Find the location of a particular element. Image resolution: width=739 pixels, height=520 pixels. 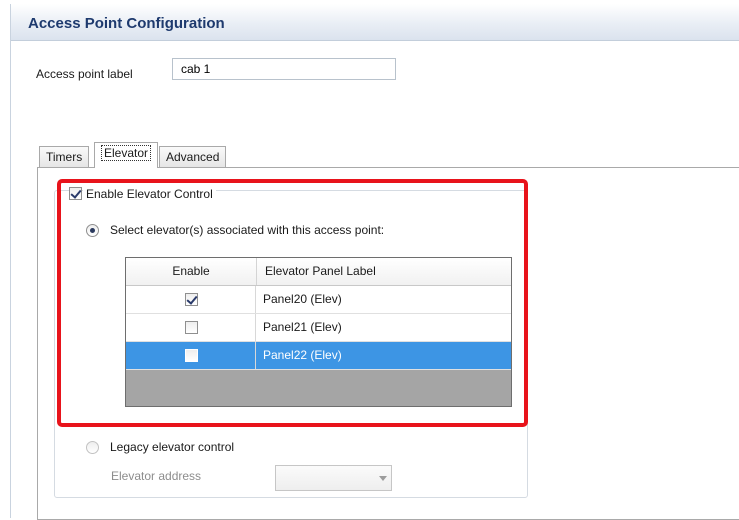

dialog-title: Access Point Configuration is located at coordinates (126, 23).